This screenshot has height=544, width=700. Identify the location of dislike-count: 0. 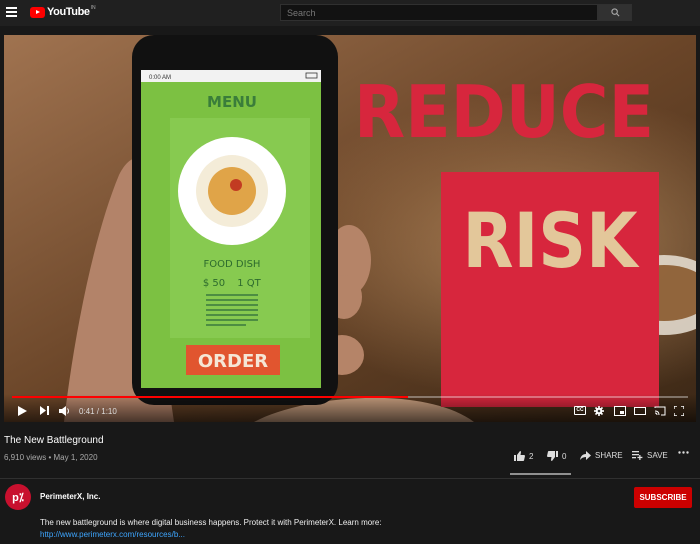
(564, 456).